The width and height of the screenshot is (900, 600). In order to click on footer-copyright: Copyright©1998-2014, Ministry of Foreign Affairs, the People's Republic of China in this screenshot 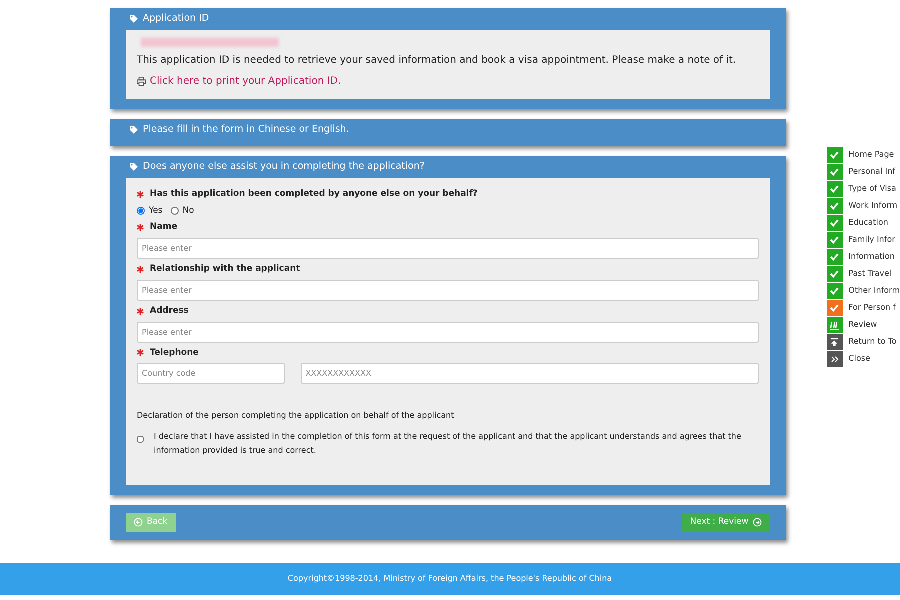, I will do `click(450, 579)`.